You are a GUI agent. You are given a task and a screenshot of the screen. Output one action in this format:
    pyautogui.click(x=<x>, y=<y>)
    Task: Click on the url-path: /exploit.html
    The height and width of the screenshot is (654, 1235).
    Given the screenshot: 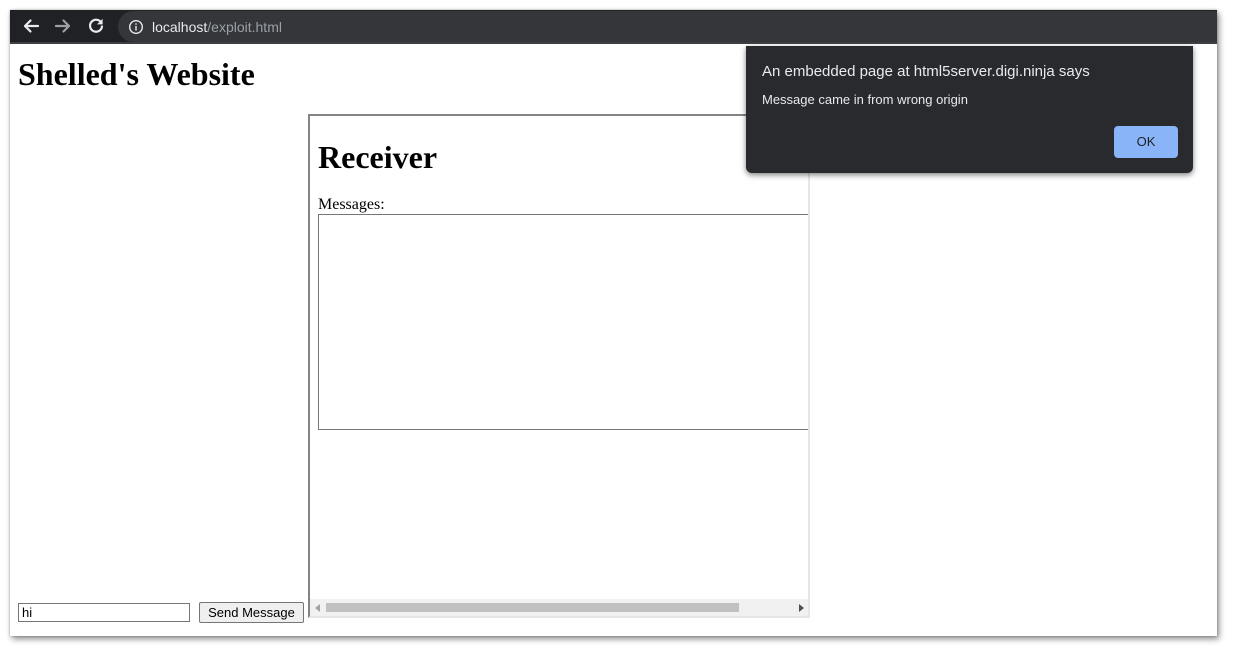 What is the action you would take?
    pyautogui.click(x=244, y=27)
    